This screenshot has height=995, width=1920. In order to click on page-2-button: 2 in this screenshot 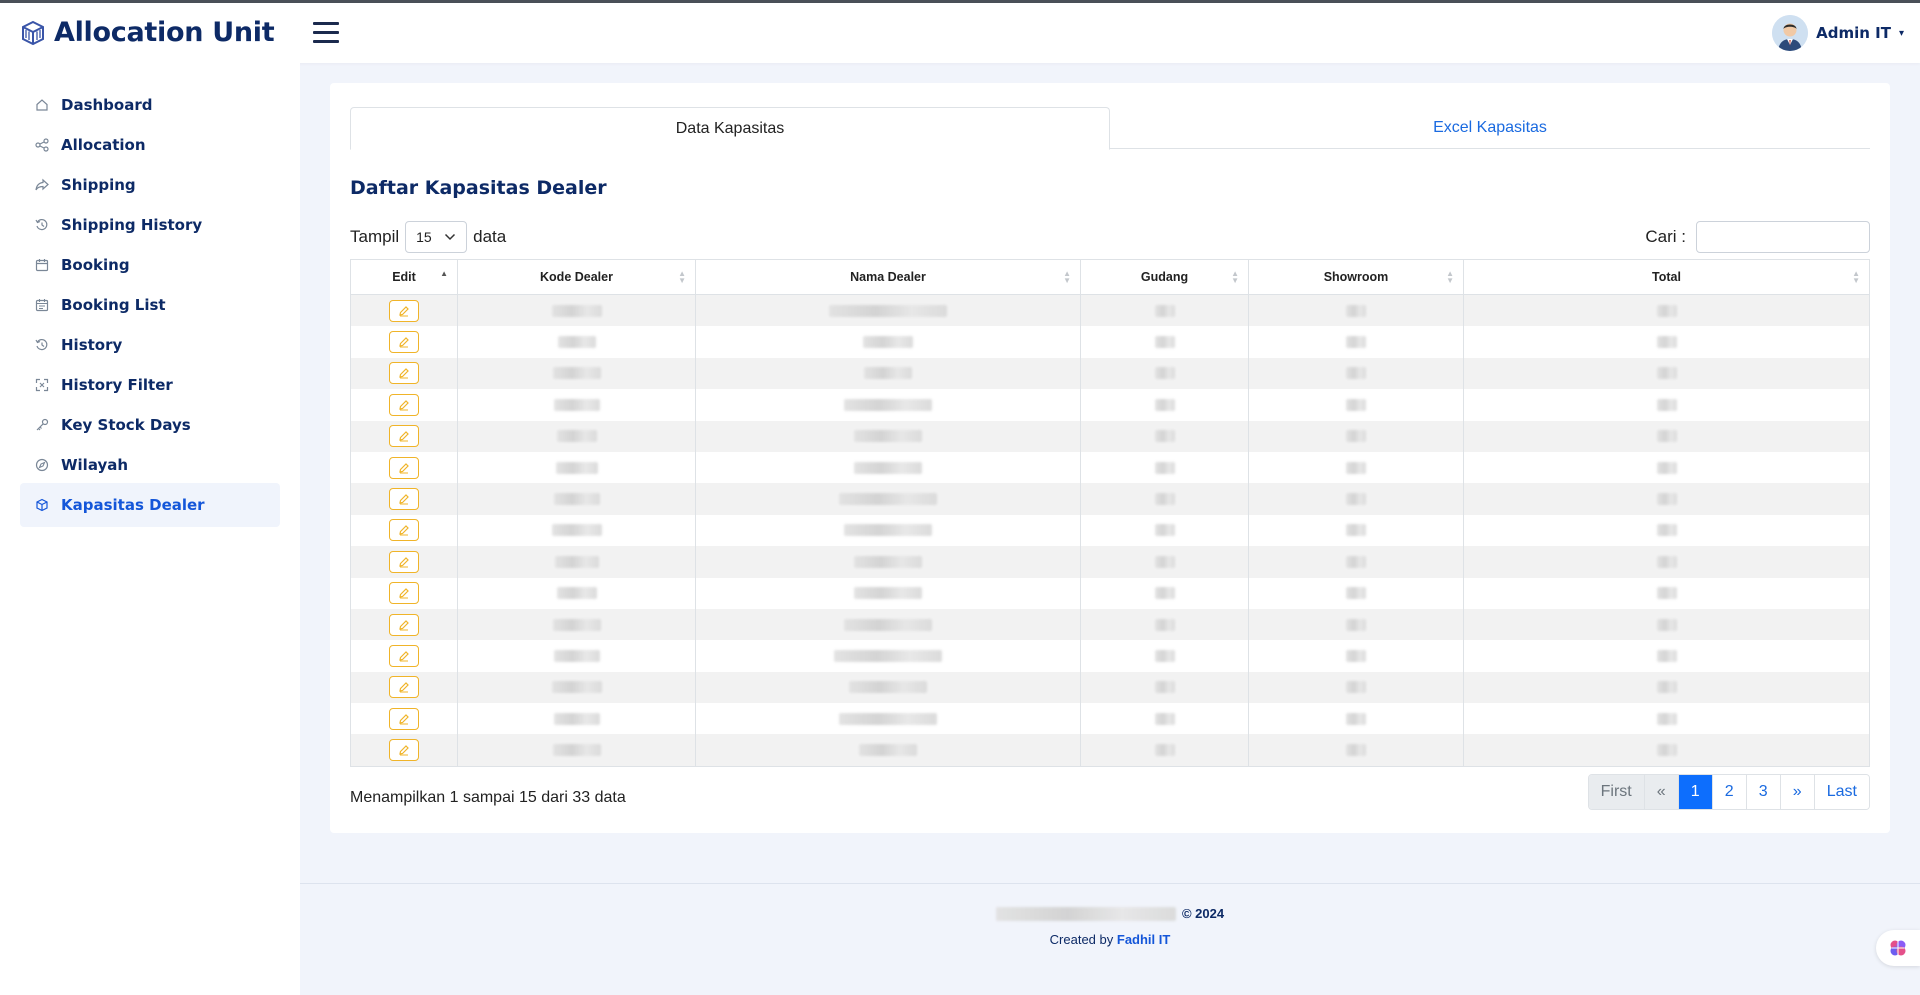, I will do `click(1729, 792)`.